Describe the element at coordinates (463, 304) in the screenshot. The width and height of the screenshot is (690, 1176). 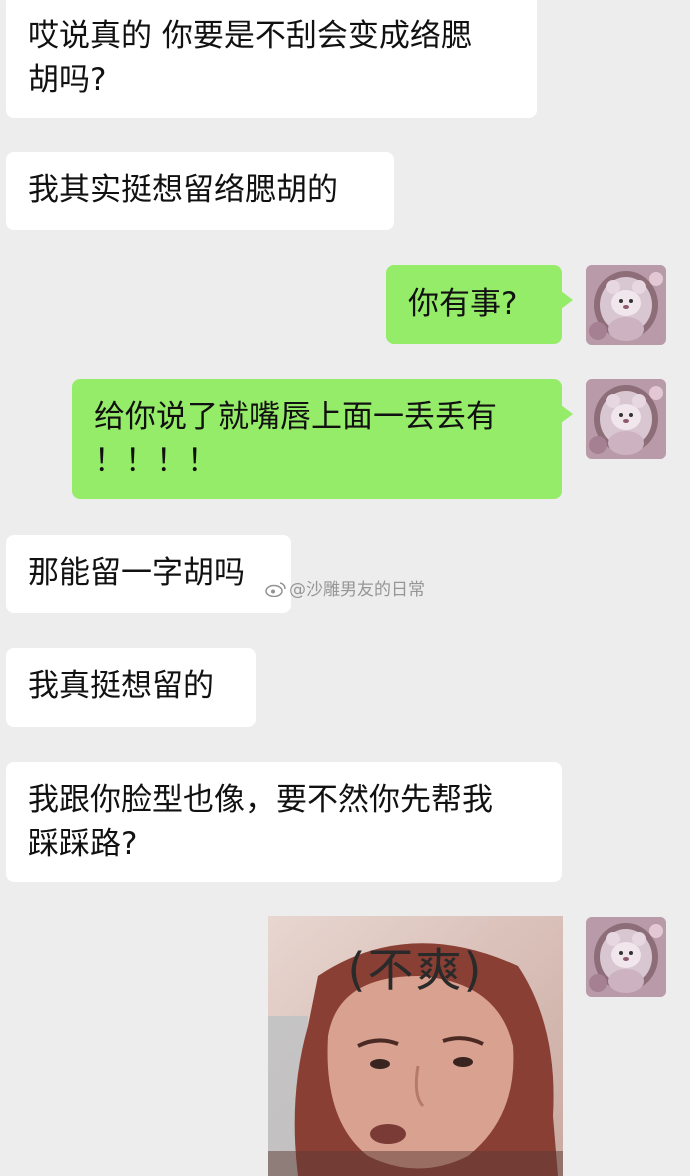
I see `message-text-line: 你有事?` at that location.